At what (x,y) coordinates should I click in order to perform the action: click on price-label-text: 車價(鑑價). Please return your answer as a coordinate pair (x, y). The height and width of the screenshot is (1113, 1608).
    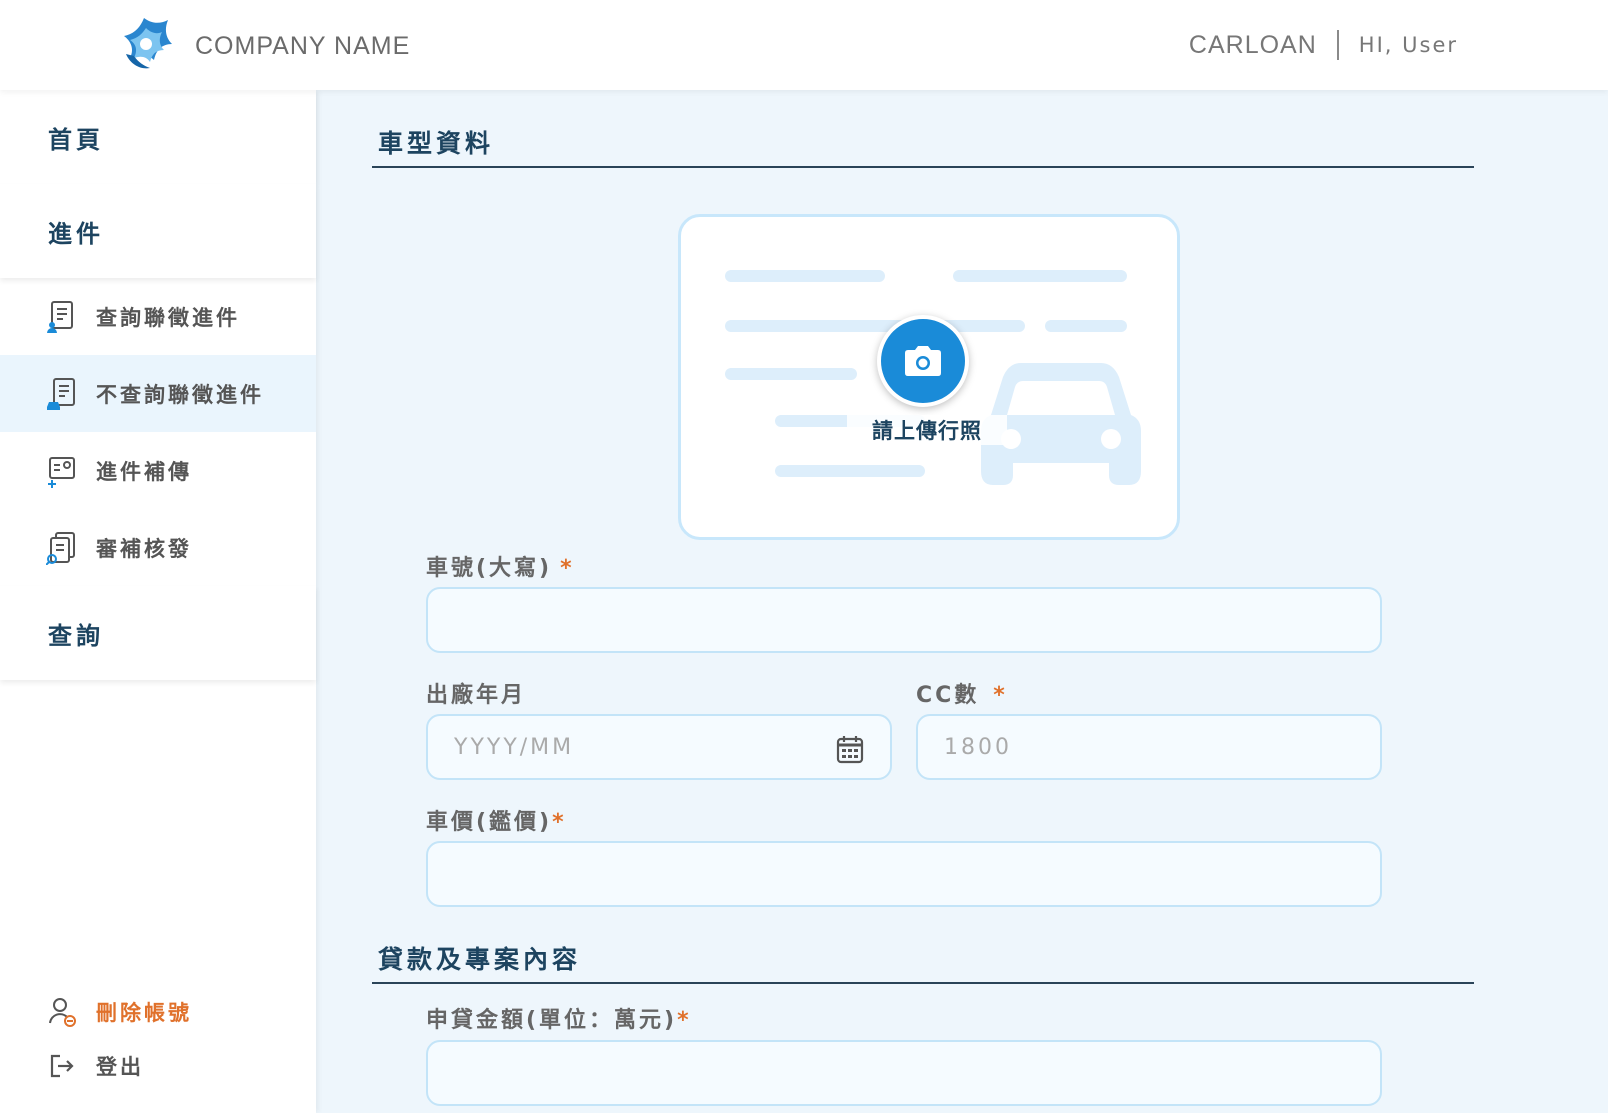
    Looking at the image, I should click on (489, 822).